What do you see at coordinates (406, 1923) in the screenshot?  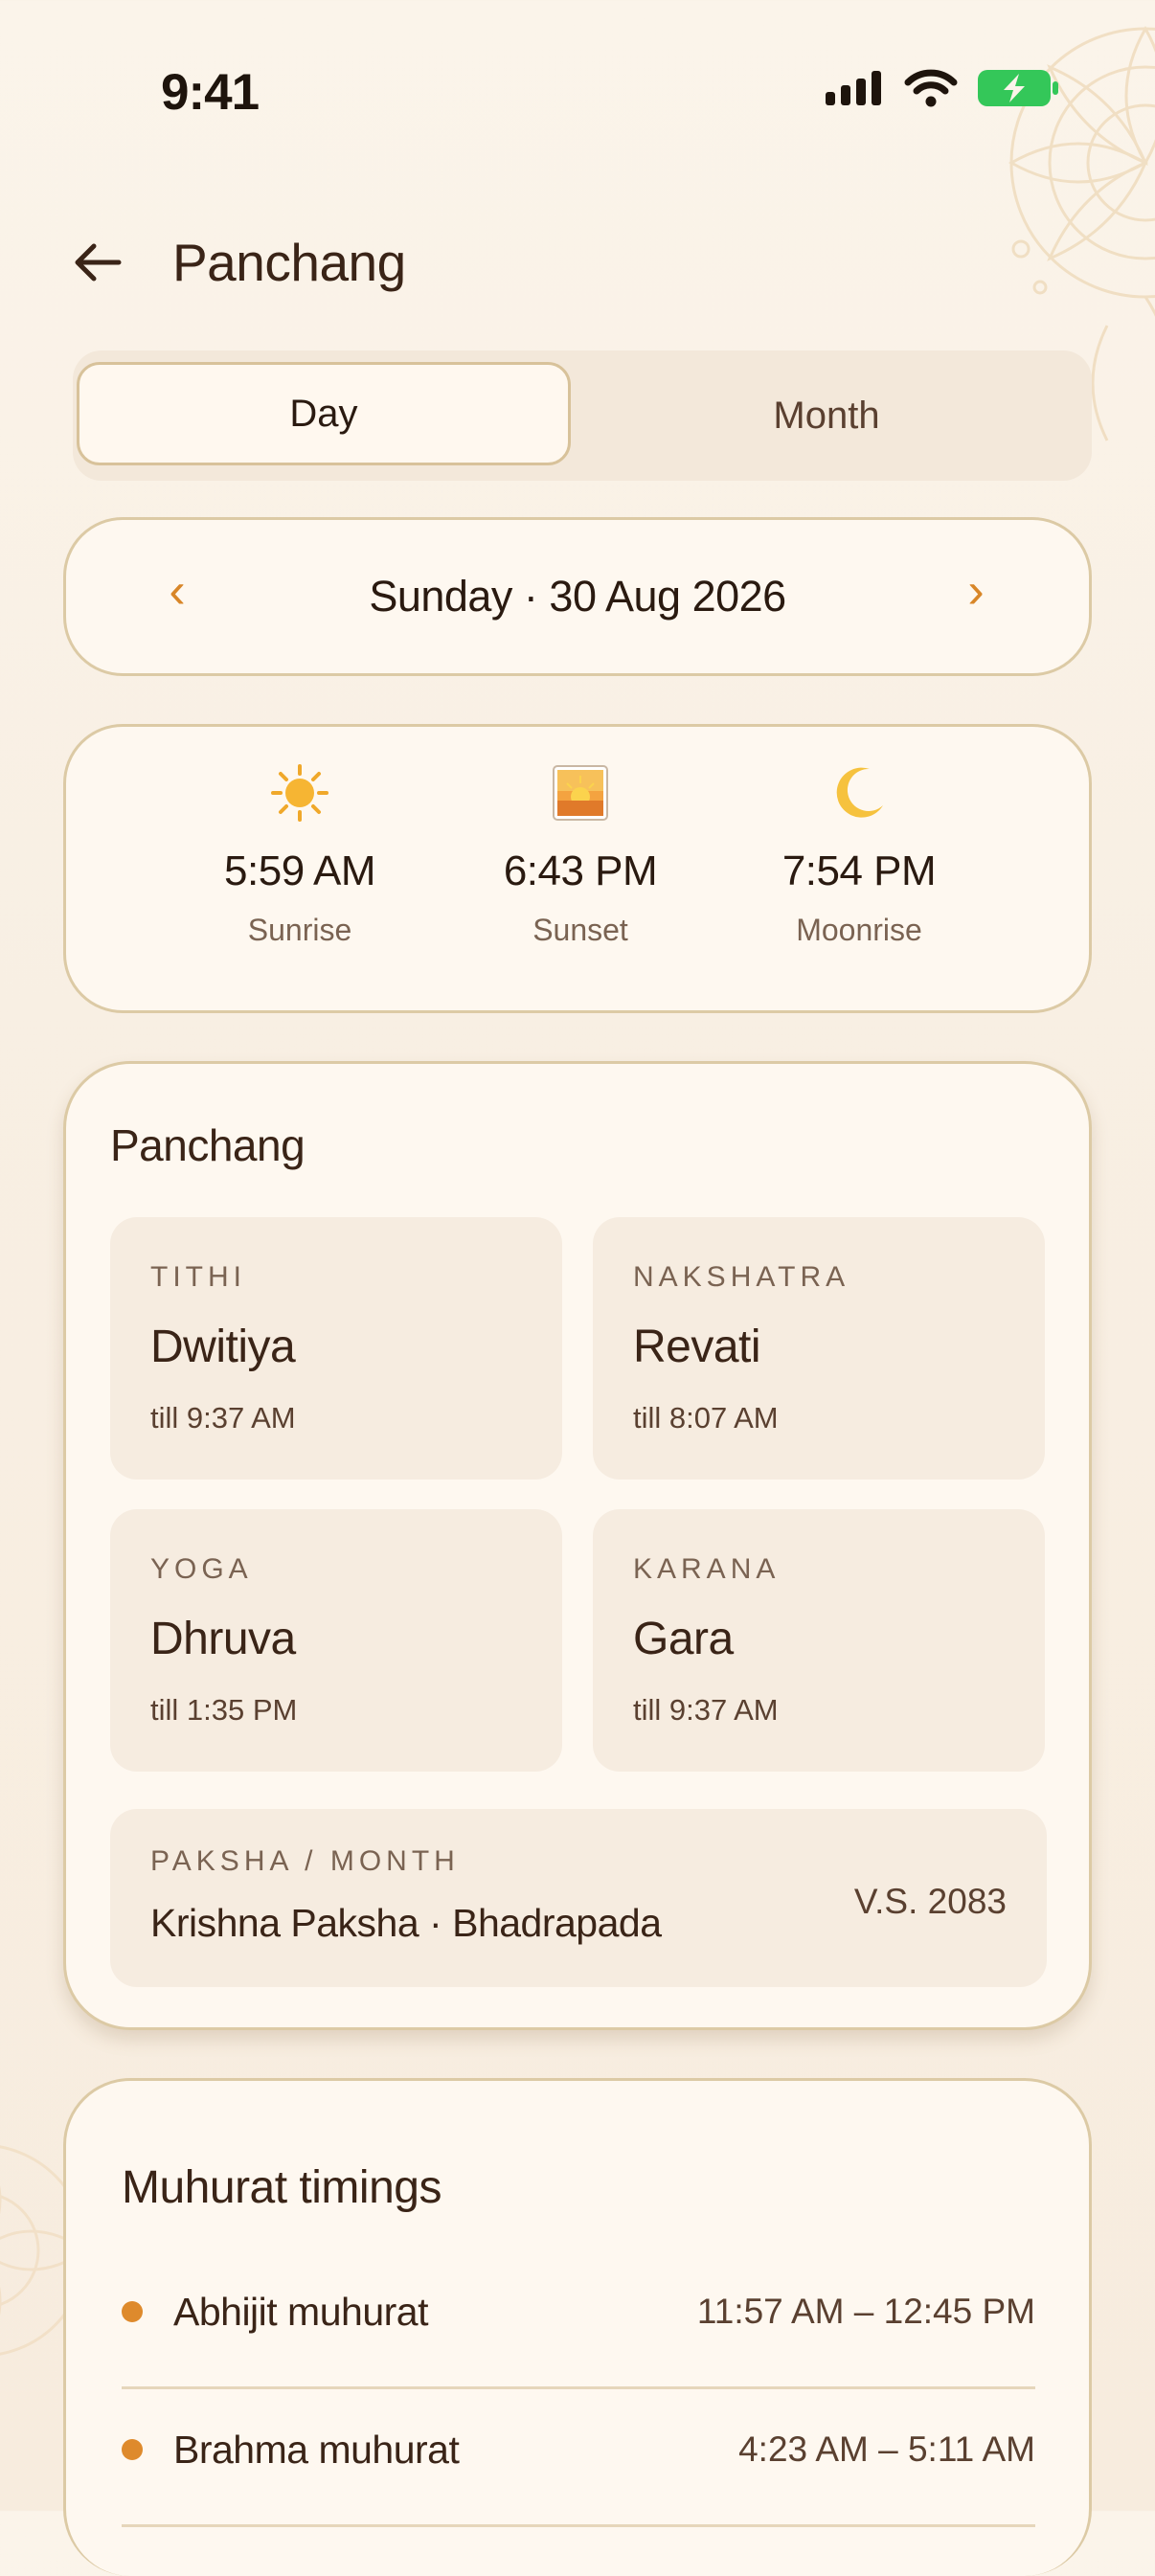 I see `paksha-value: Krishna Paksha · Bhadrapada` at bounding box center [406, 1923].